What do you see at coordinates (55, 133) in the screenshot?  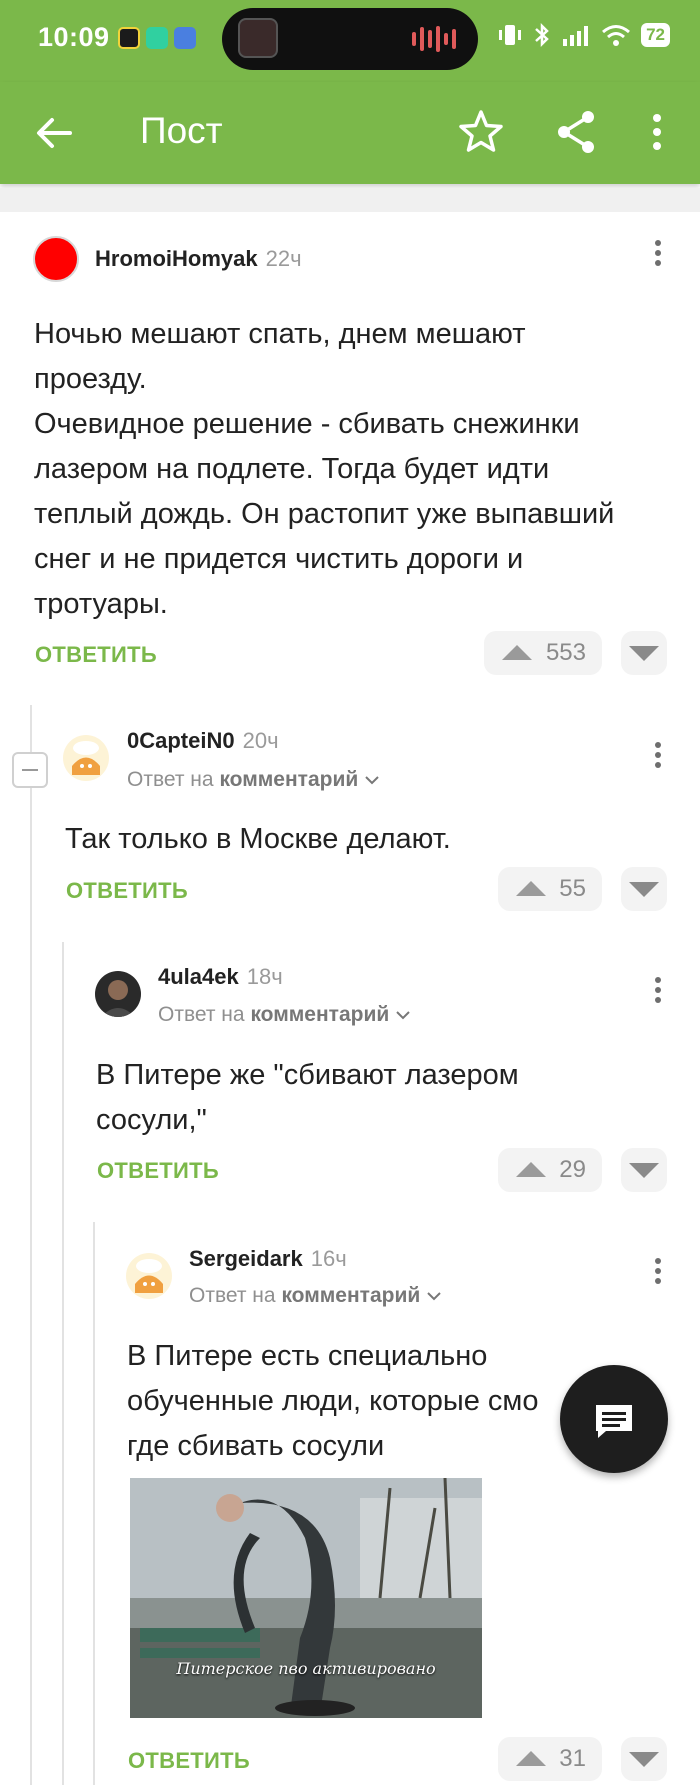 I see `back-arrow-icon` at bounding box center [55, 133].